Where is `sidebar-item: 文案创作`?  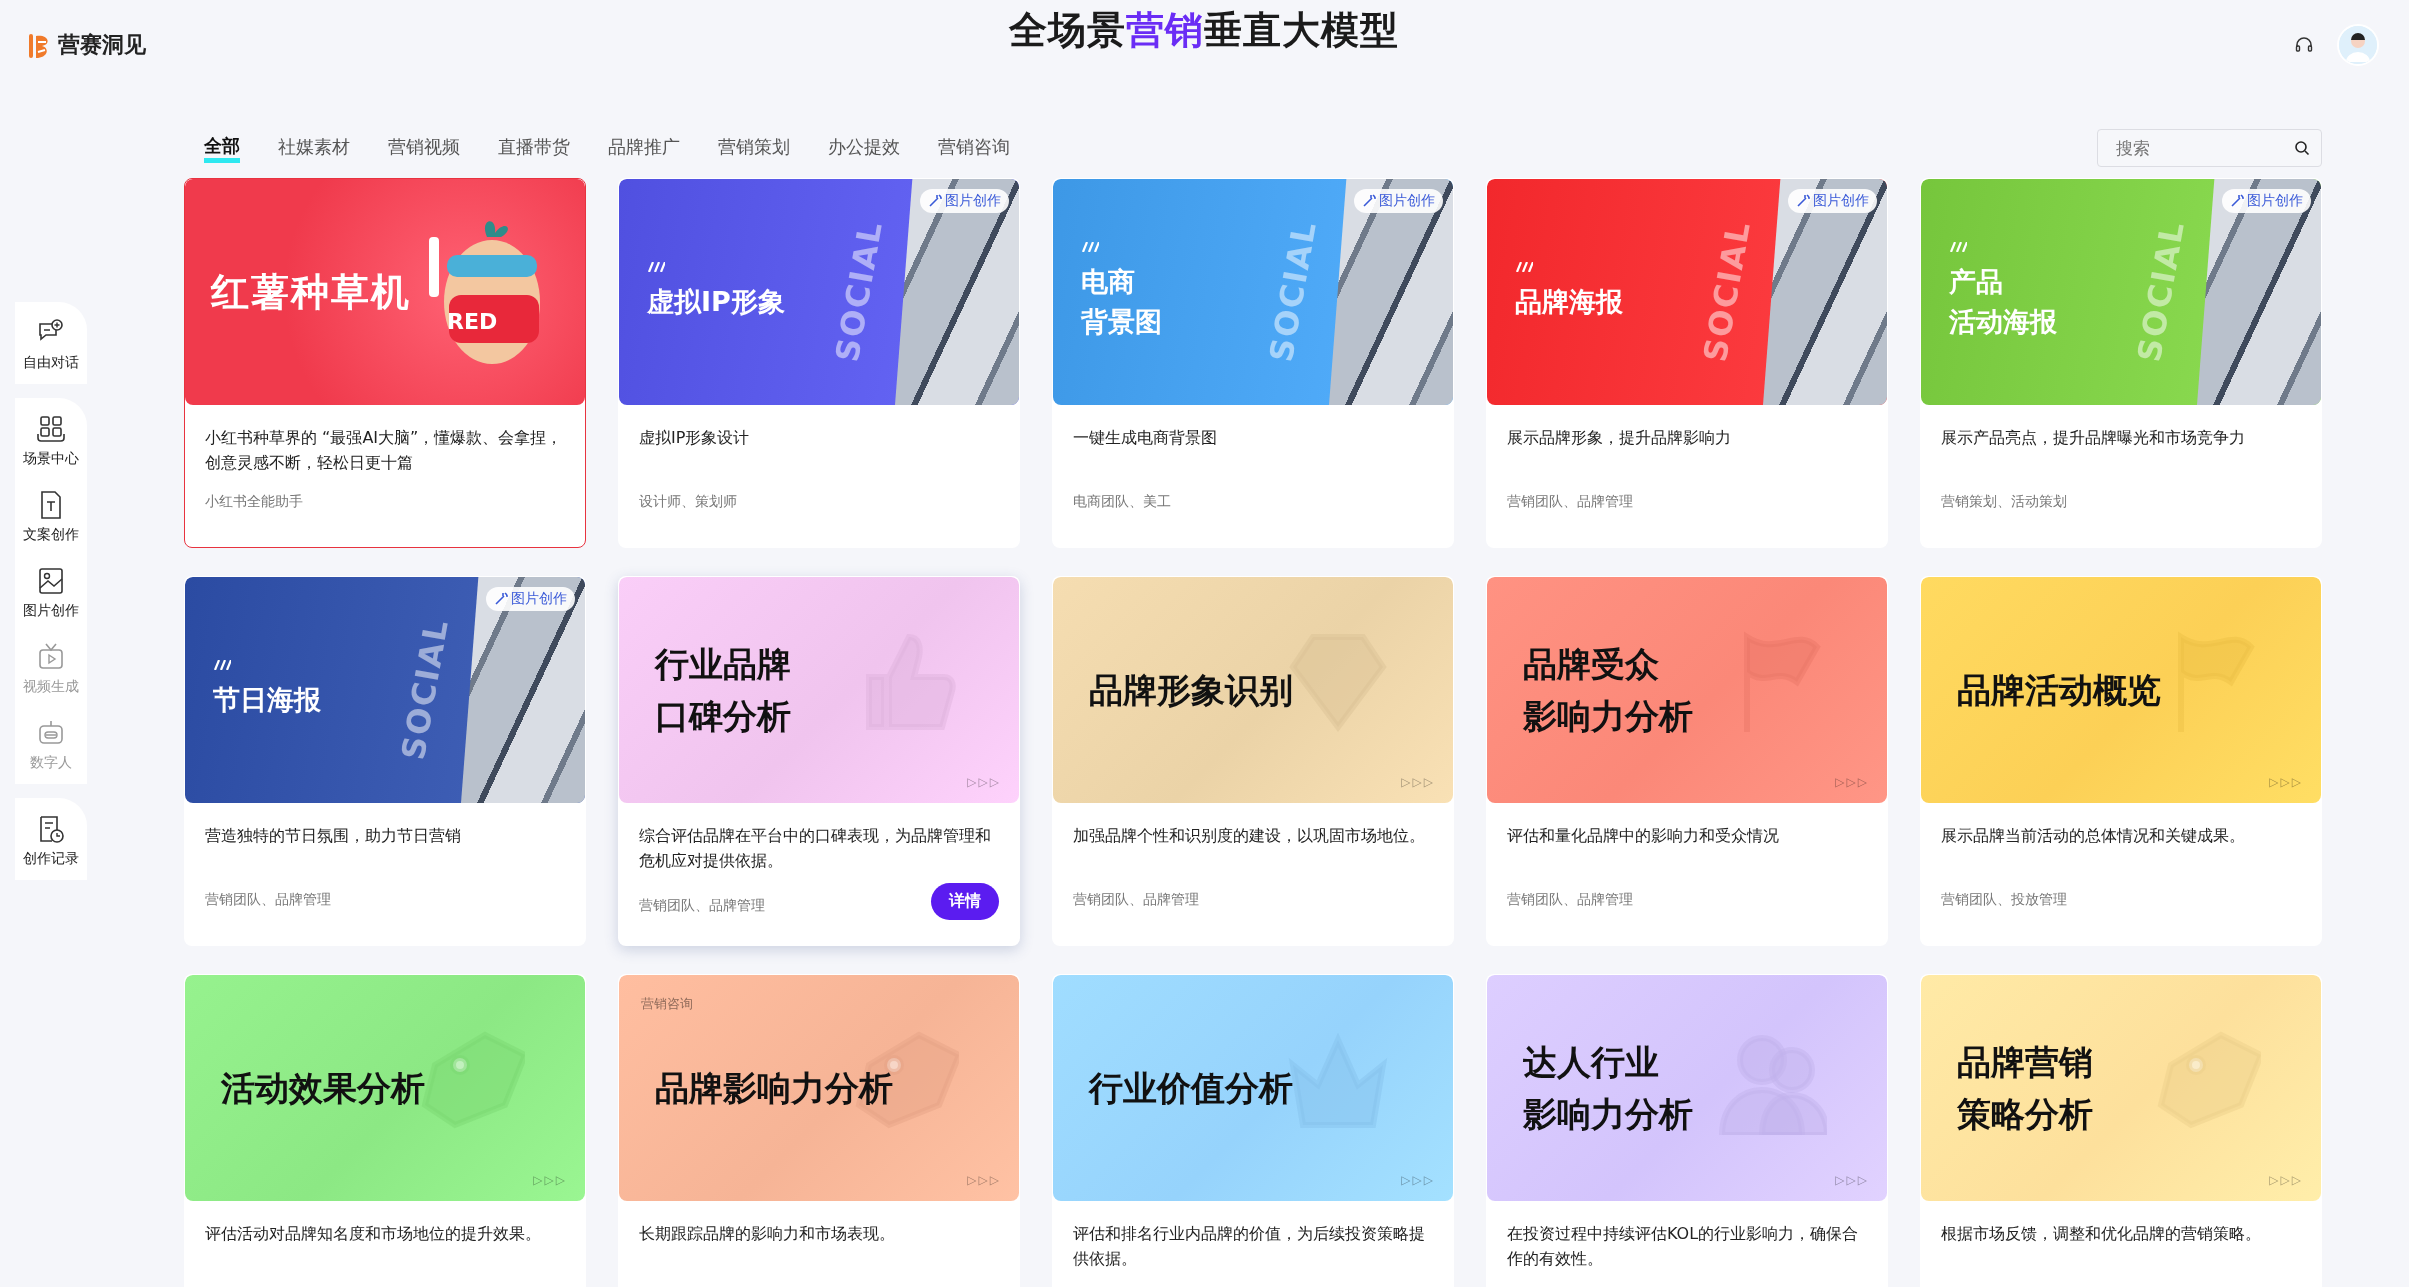 sidebar-item: 文案创作 is located at coordinates (51, 535).